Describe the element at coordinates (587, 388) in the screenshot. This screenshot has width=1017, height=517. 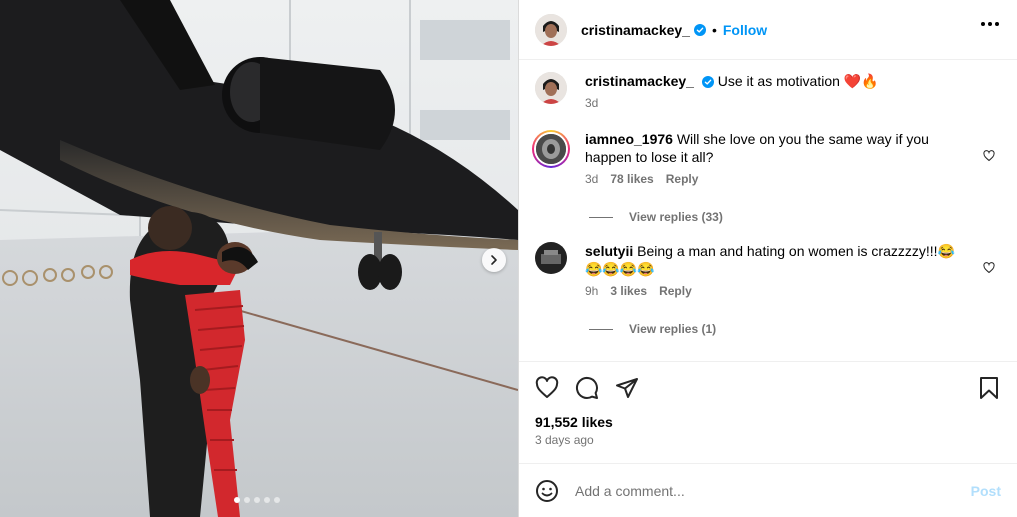
I see `comment-icon` at that location.